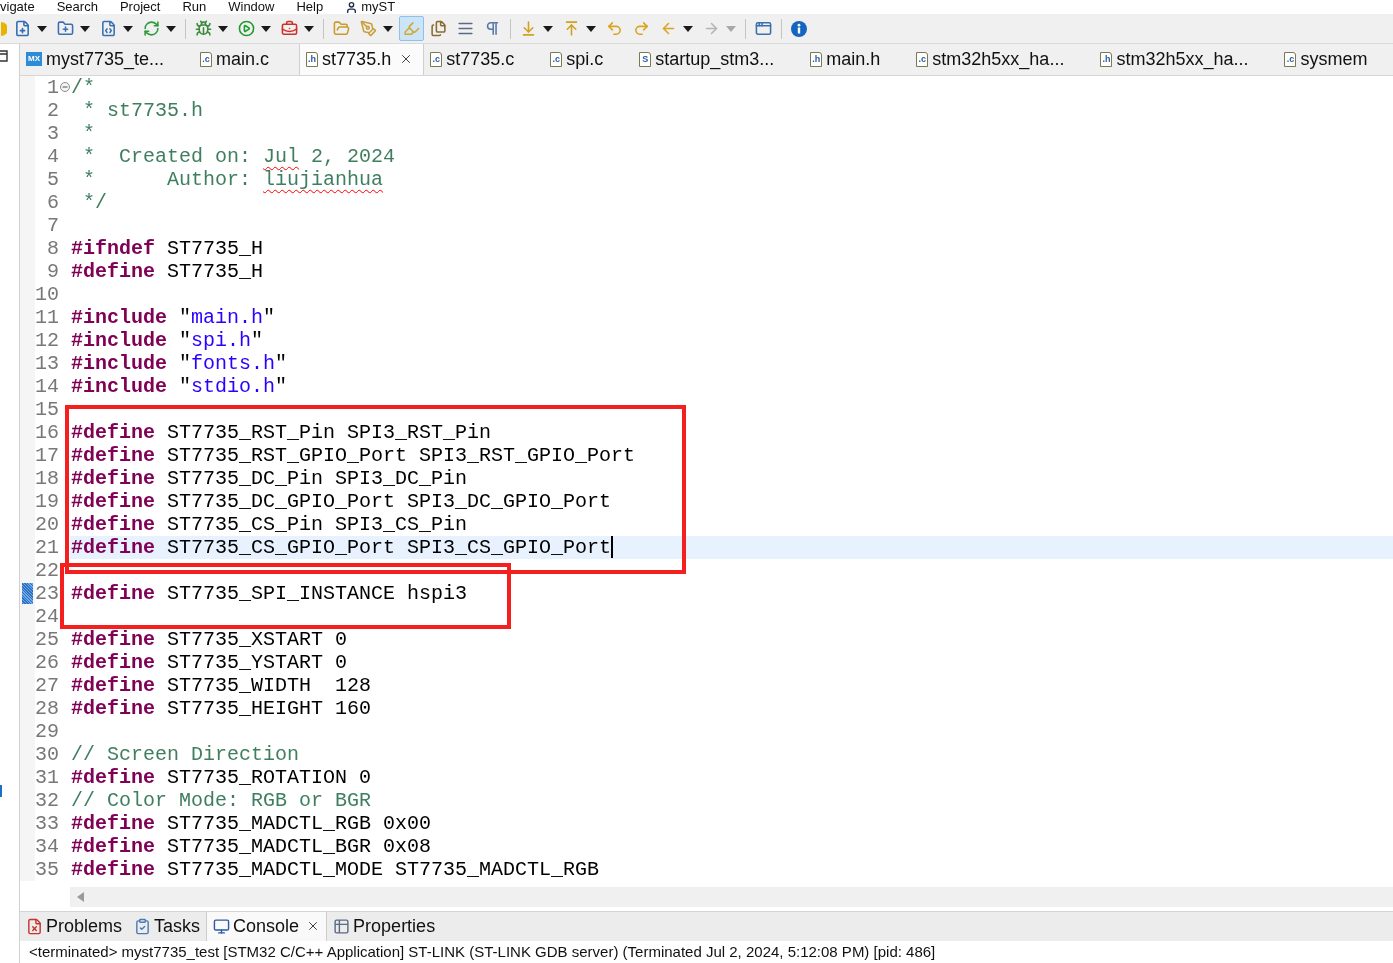  What do you see at coordinates (378, 7) in the screenshot?
I see `perspective-menu: myST` at bounding box center [378, 7].